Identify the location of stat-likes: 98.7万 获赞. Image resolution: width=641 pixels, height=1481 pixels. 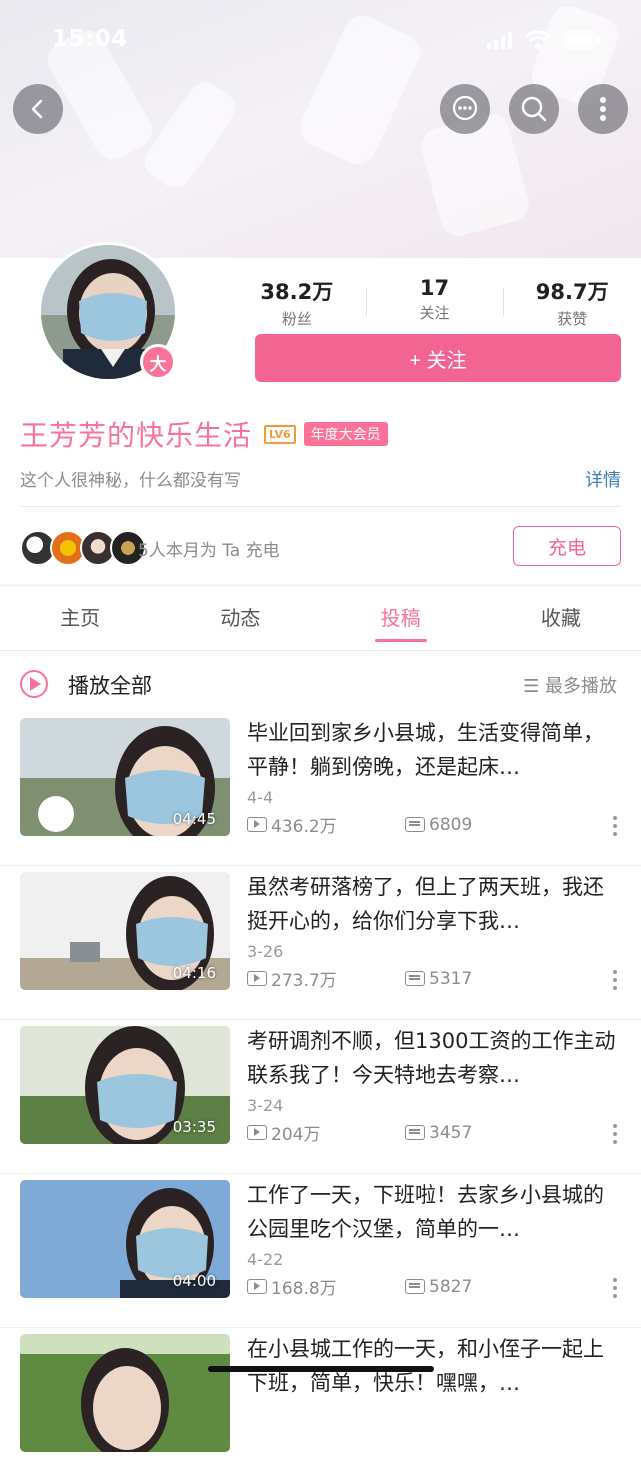
(572, 302).